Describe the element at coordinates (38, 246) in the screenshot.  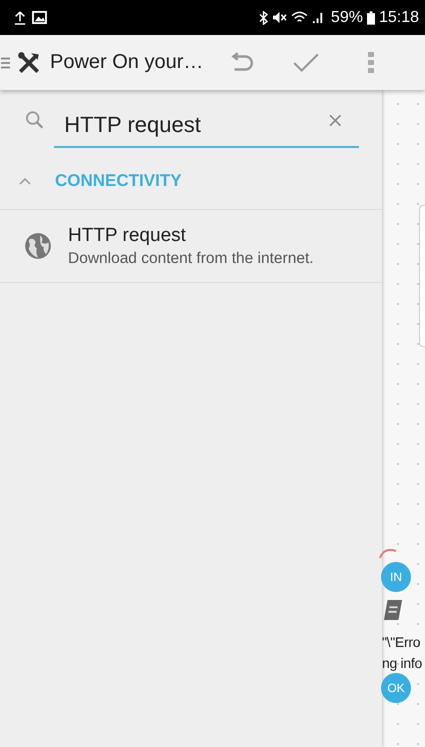
I see `globe-icon` at that location.